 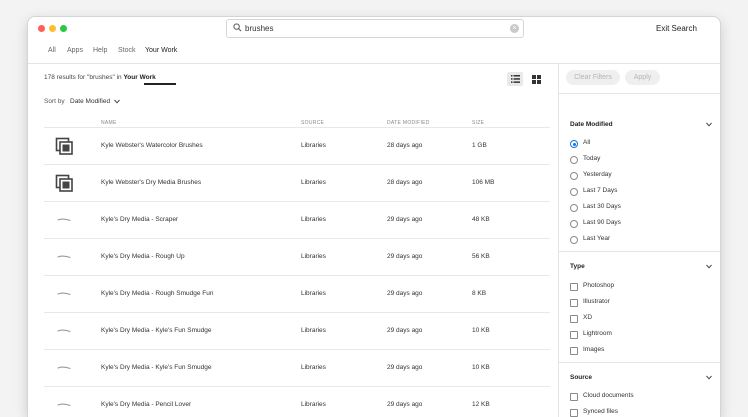 I want to click on option-label: Synced files, so click(x=601, y=411).